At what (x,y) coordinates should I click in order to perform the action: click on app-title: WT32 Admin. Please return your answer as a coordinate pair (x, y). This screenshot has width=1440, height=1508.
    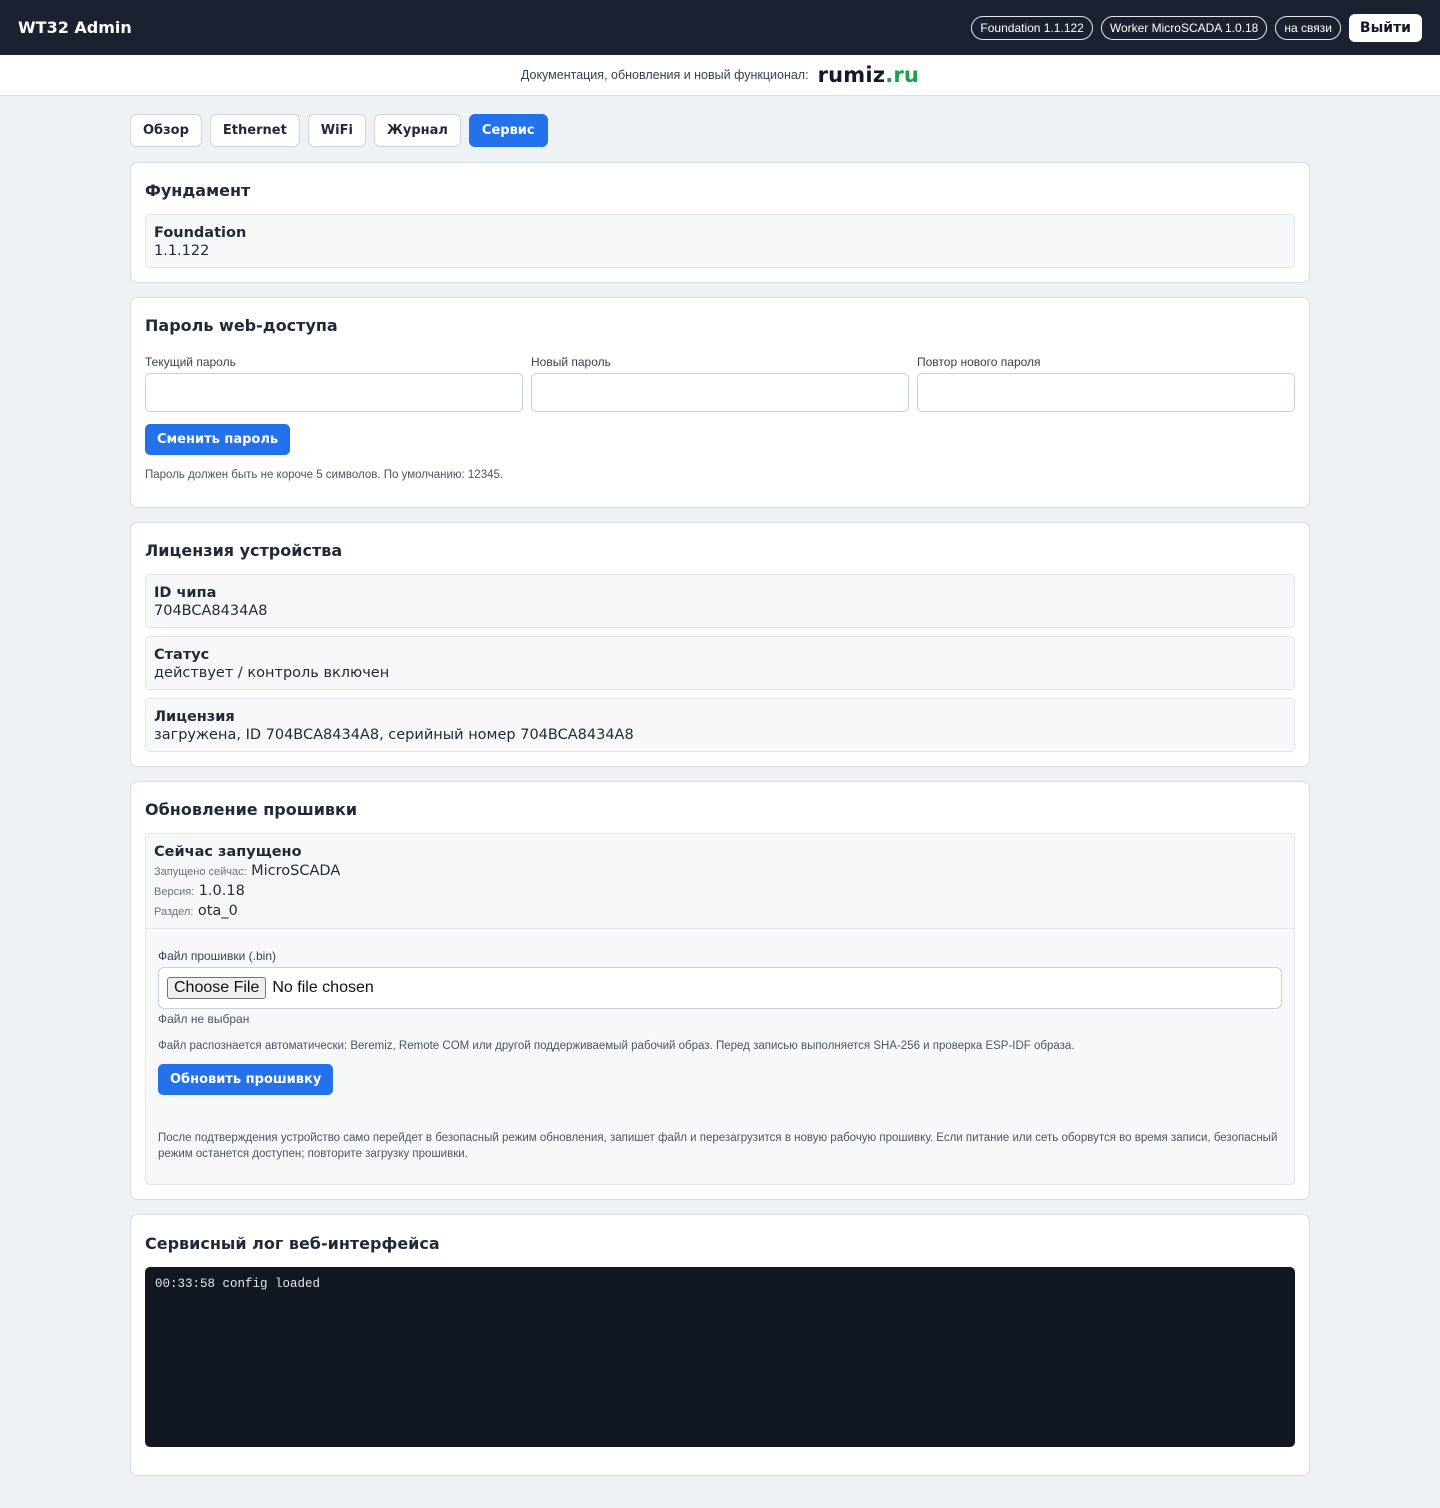
    Looking at the image, I should click on (75, 27).